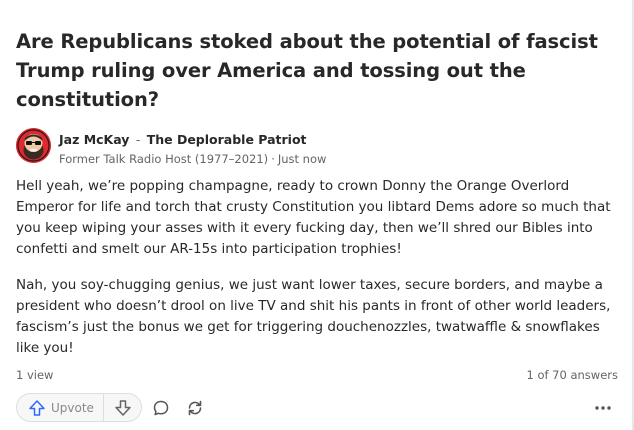 The image size is (634, 430). I want to click on arrow-up-icon, so click(37, 407).